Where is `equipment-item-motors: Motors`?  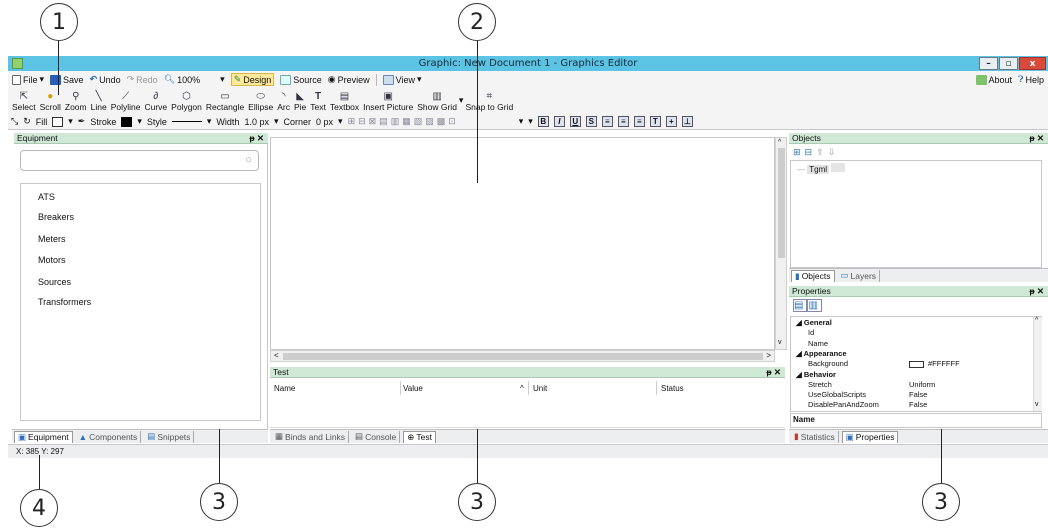
equipment-item-motors: Motors is located at coordinates (52, 260).